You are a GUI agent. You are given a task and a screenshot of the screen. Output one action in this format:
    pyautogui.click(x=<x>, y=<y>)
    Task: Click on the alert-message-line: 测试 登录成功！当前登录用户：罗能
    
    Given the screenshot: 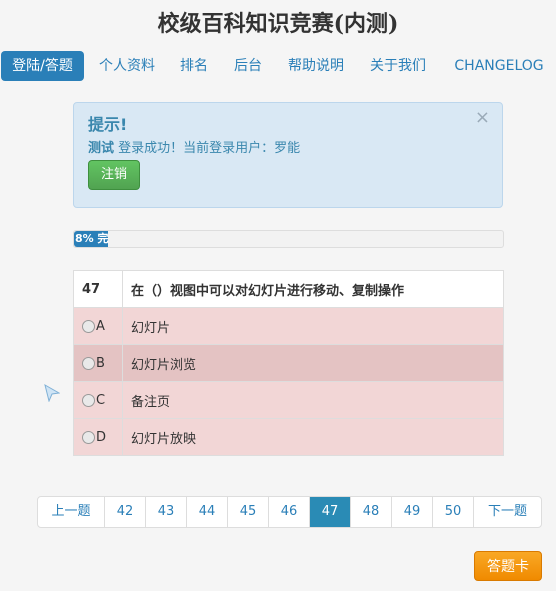 What is the action you would take?
    pyautogui.click(x=288, y=146)
    